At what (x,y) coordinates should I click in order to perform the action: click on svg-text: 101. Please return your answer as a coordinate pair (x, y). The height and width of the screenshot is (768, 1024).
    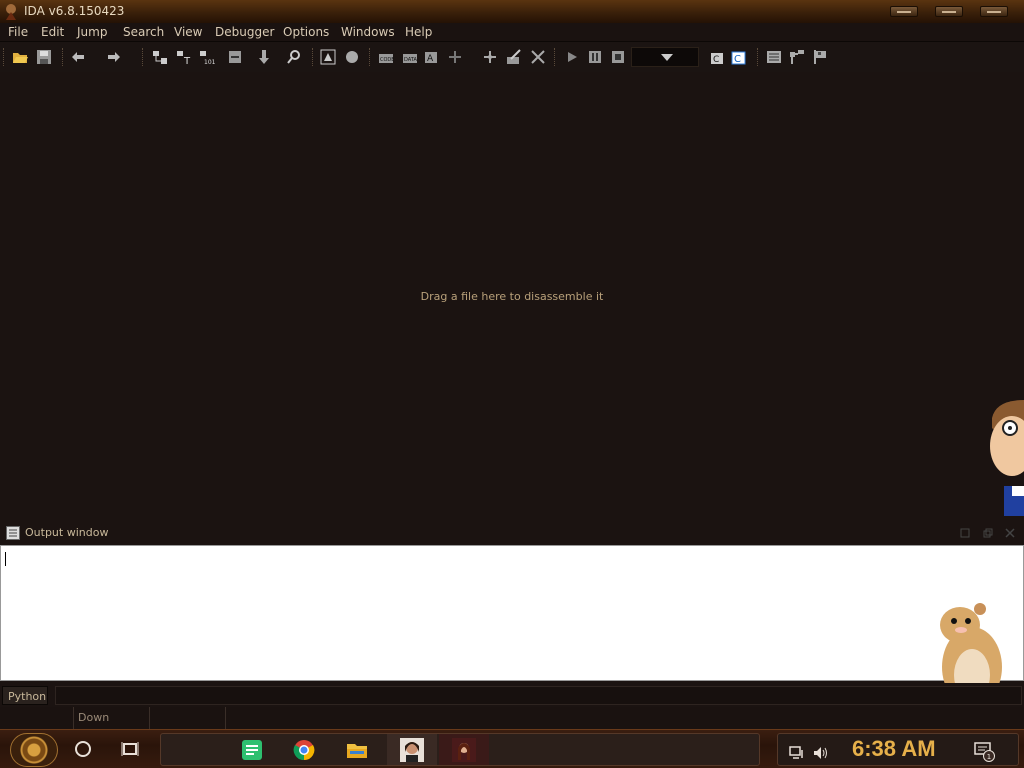
    Looking at the image, I should click on (209, 62).